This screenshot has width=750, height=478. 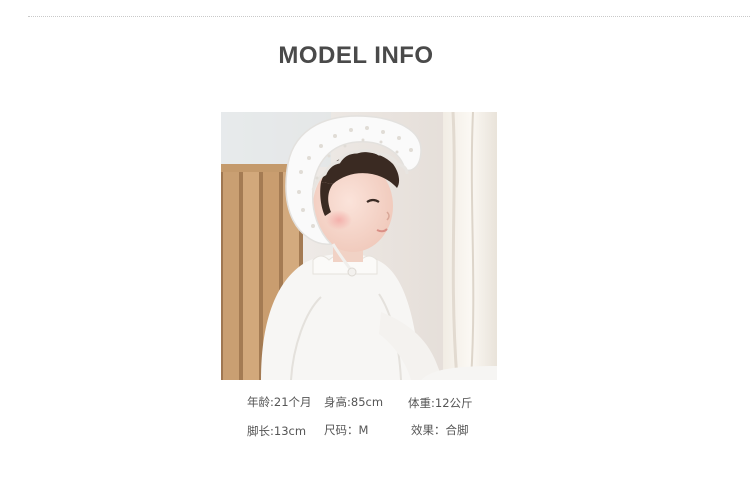 What do you see at coordinates (354, 402) in the screenshot?
I see `info-height: 身高:85cm` at bounding box center [354, 402].